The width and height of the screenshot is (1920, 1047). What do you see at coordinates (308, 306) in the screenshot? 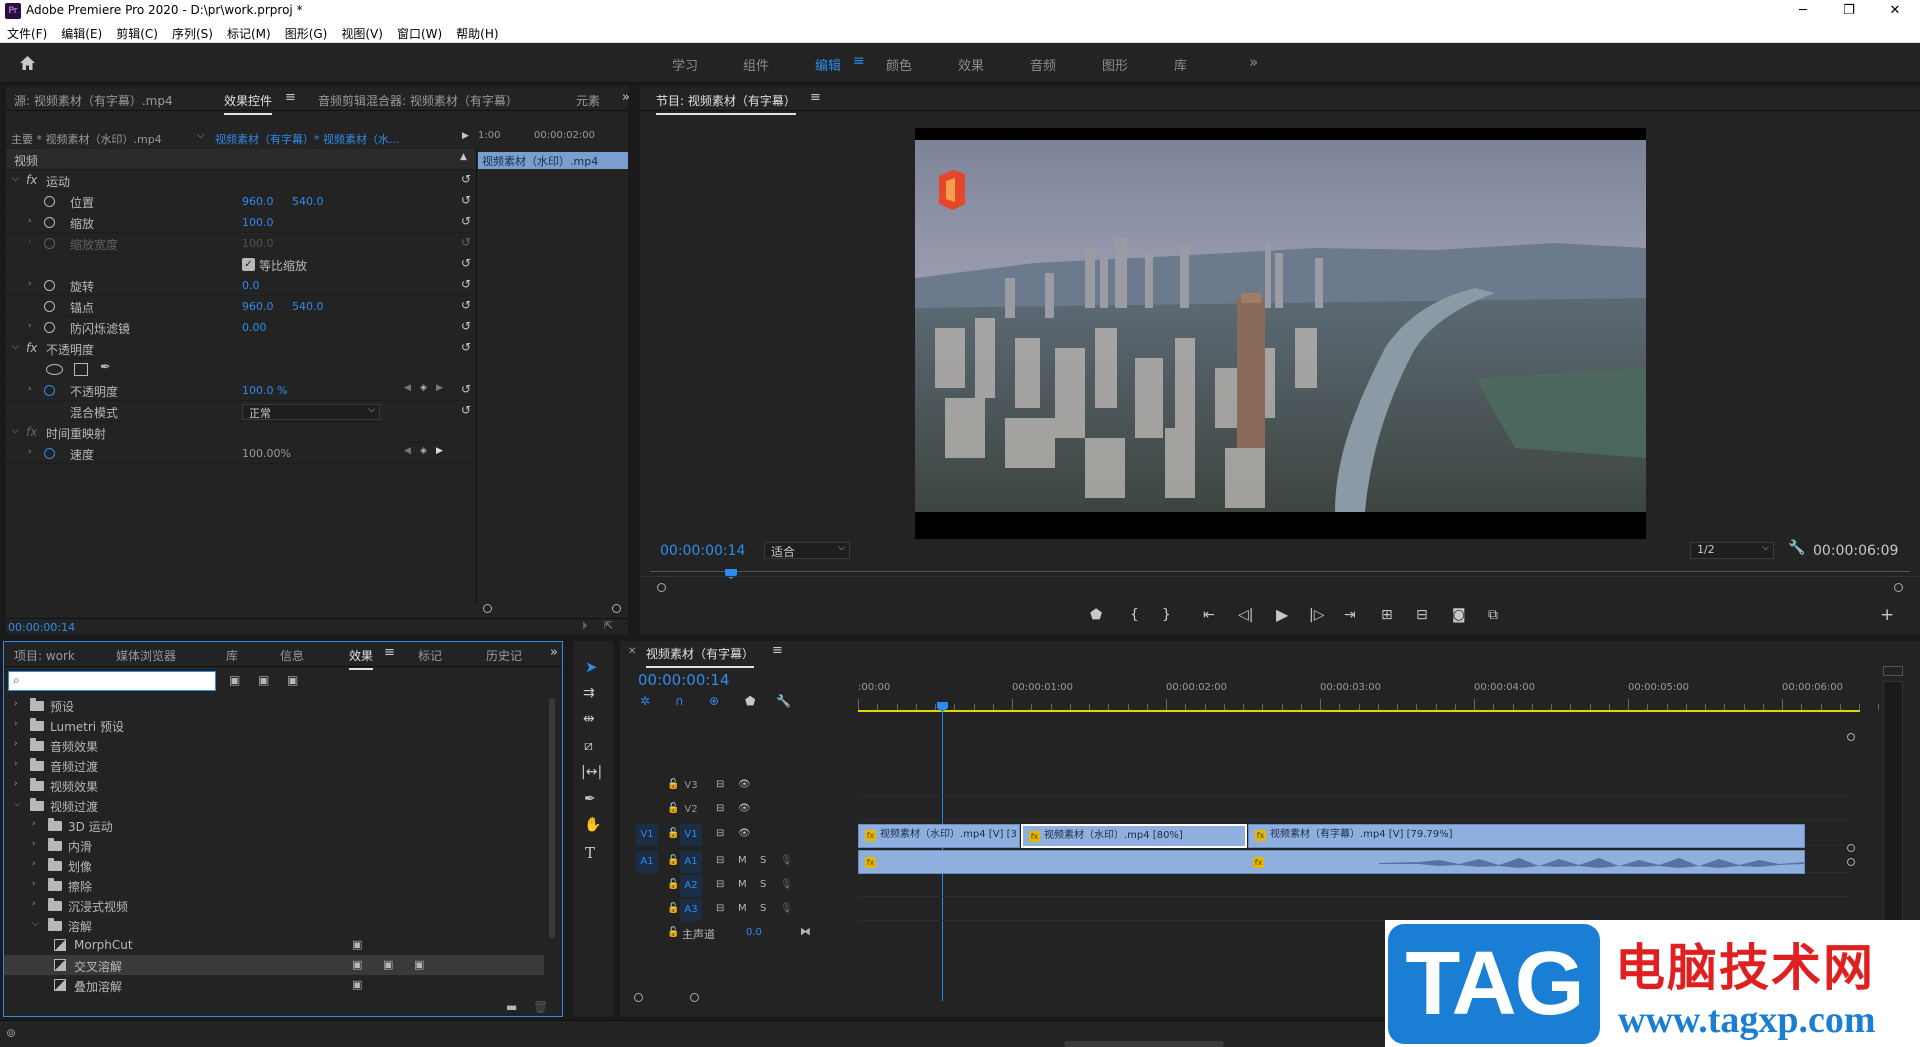
I see `anchor-y-value: 540.0` at bounding box center [308, 306].